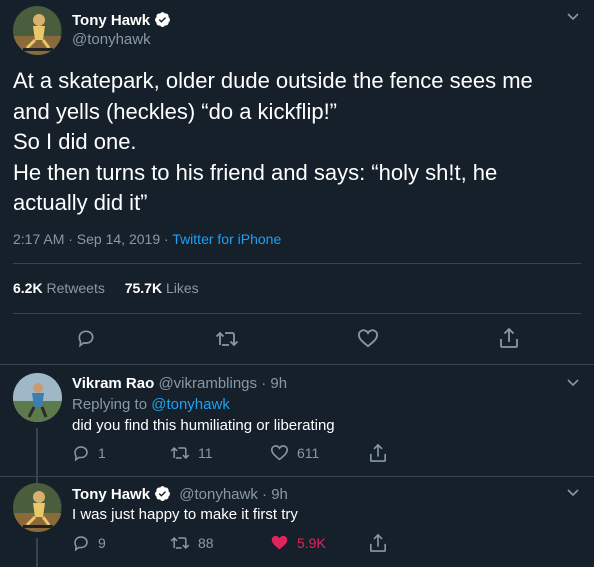 The height and width of the screenshot is (567, 594). I want to click on main-tweet-avatar, so click(37, 30).